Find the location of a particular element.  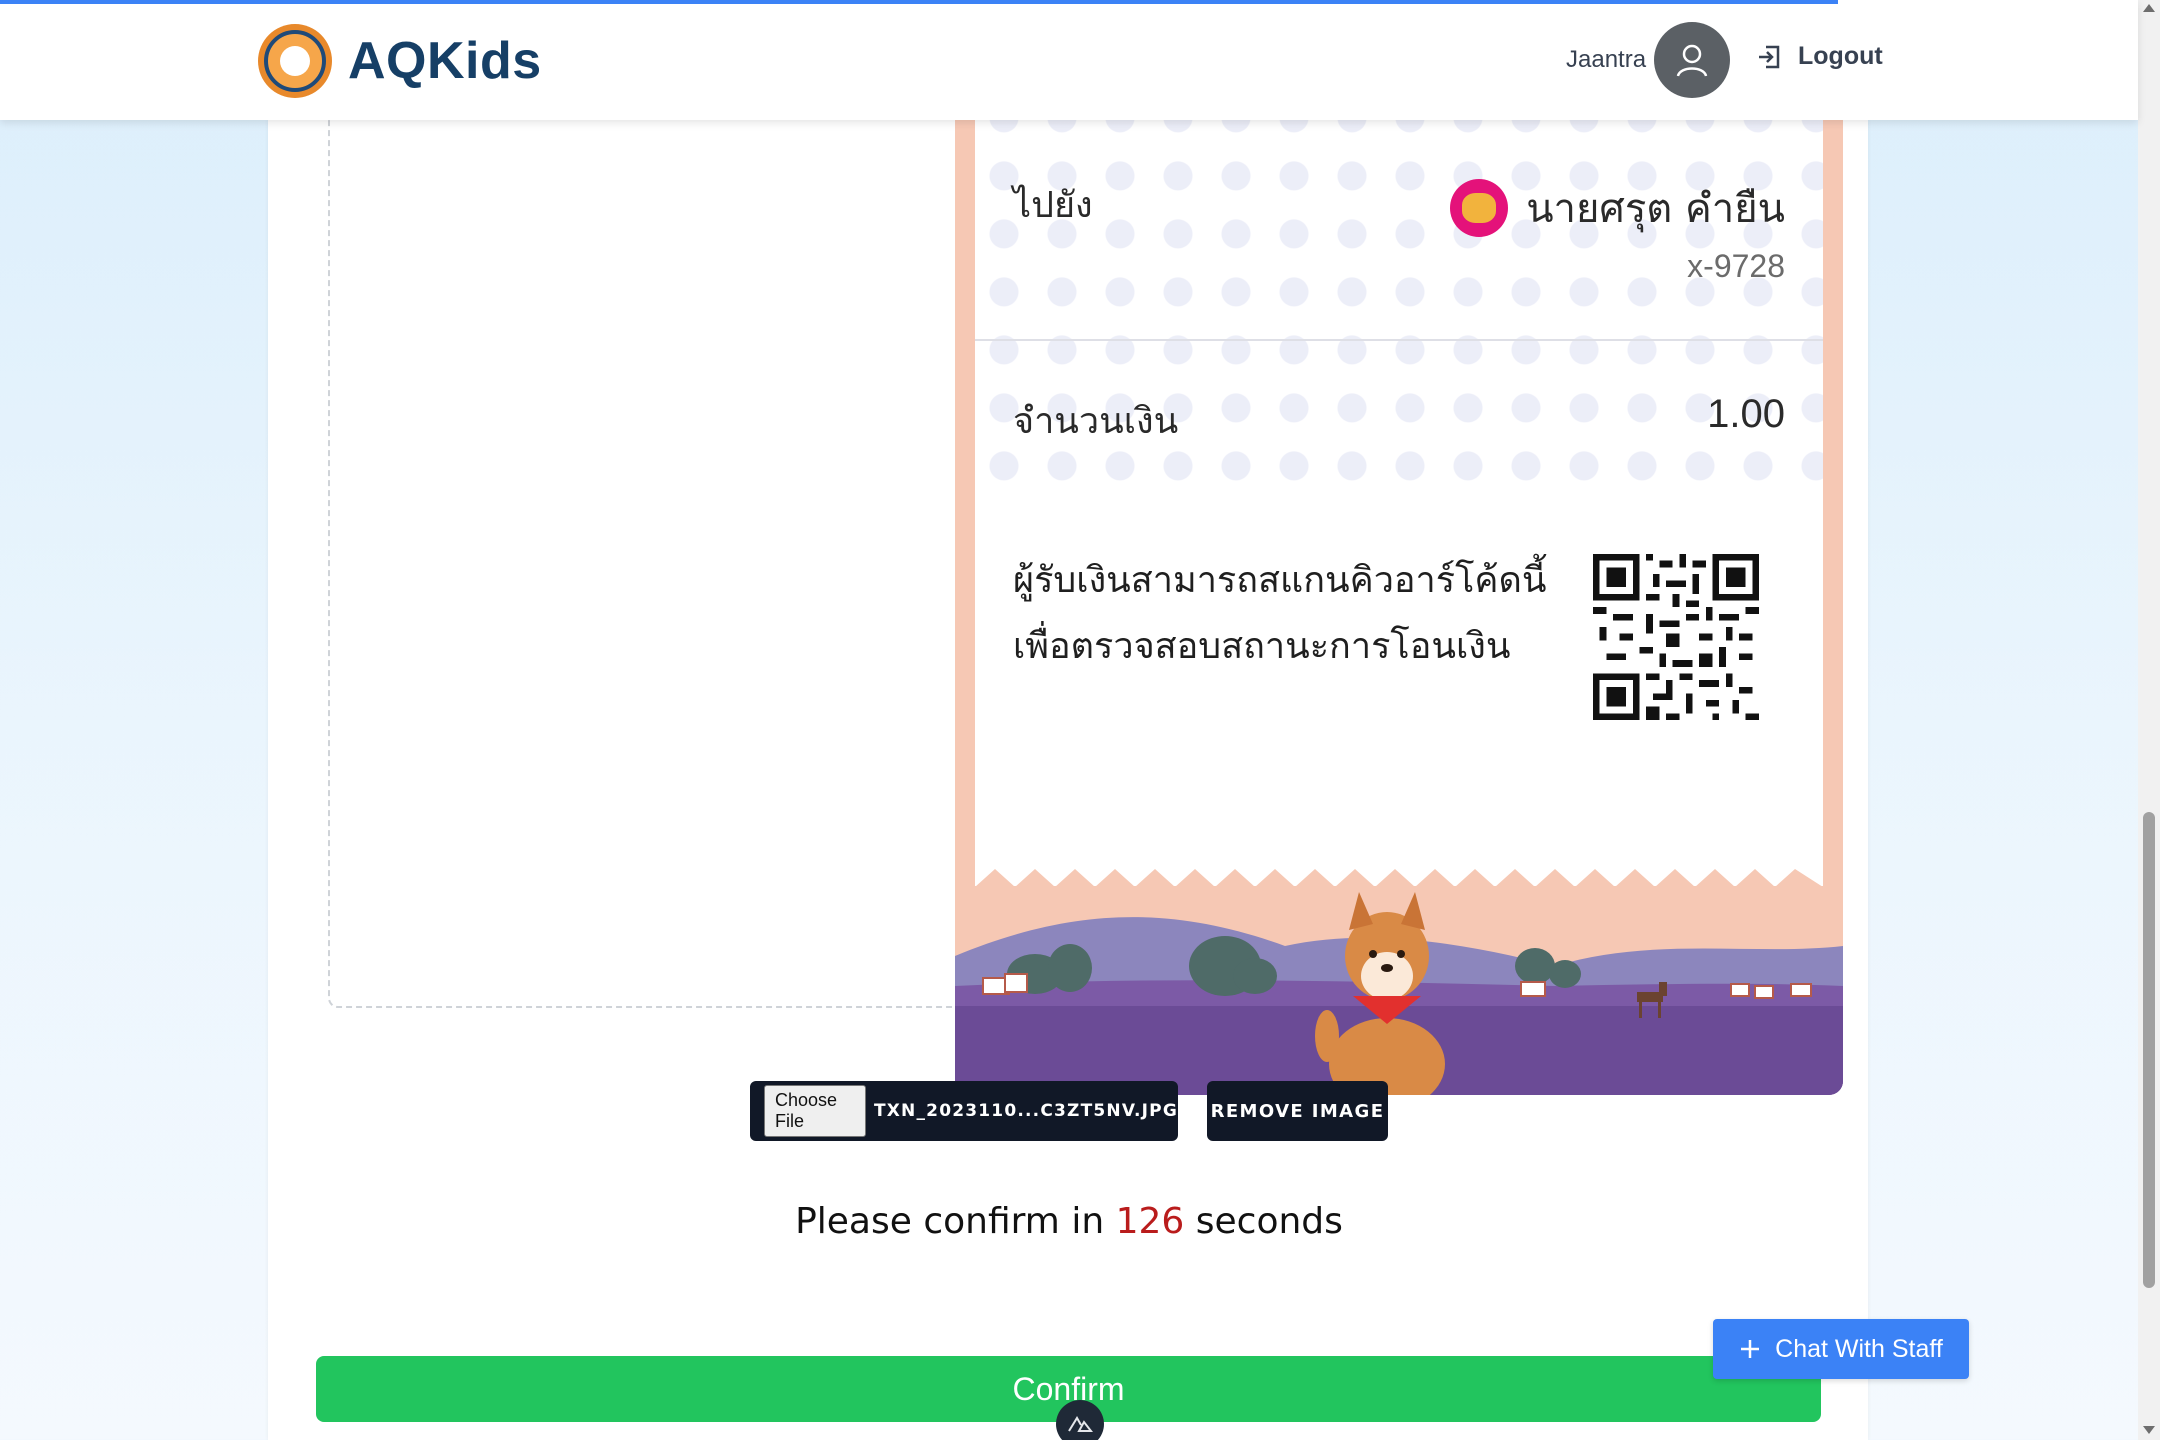

chat-with-staff-label: Chat With Staff is located at coordinates (1859, 1348).